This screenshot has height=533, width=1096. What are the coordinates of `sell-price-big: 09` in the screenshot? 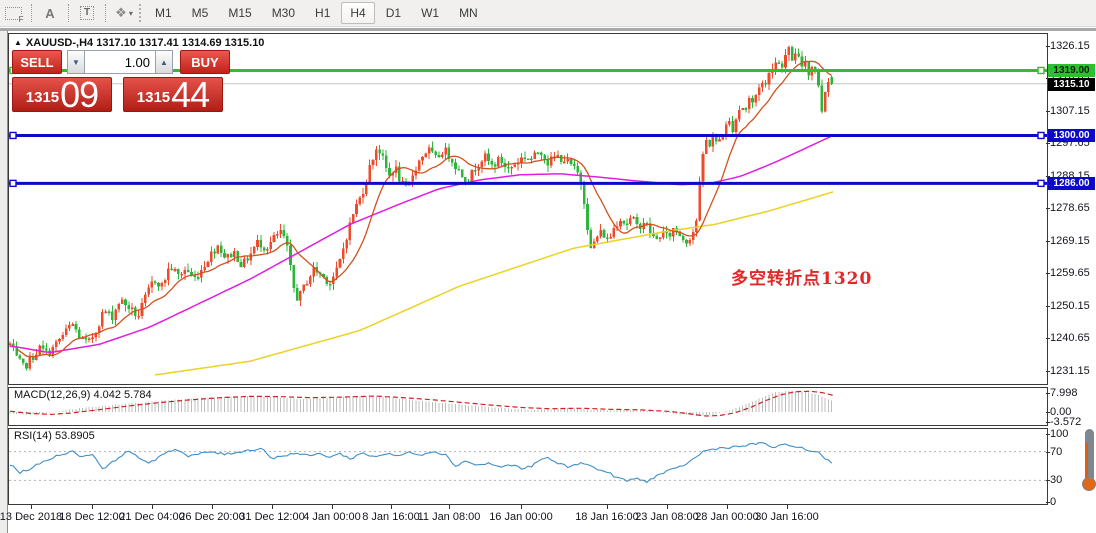 It's located at (79, 94).